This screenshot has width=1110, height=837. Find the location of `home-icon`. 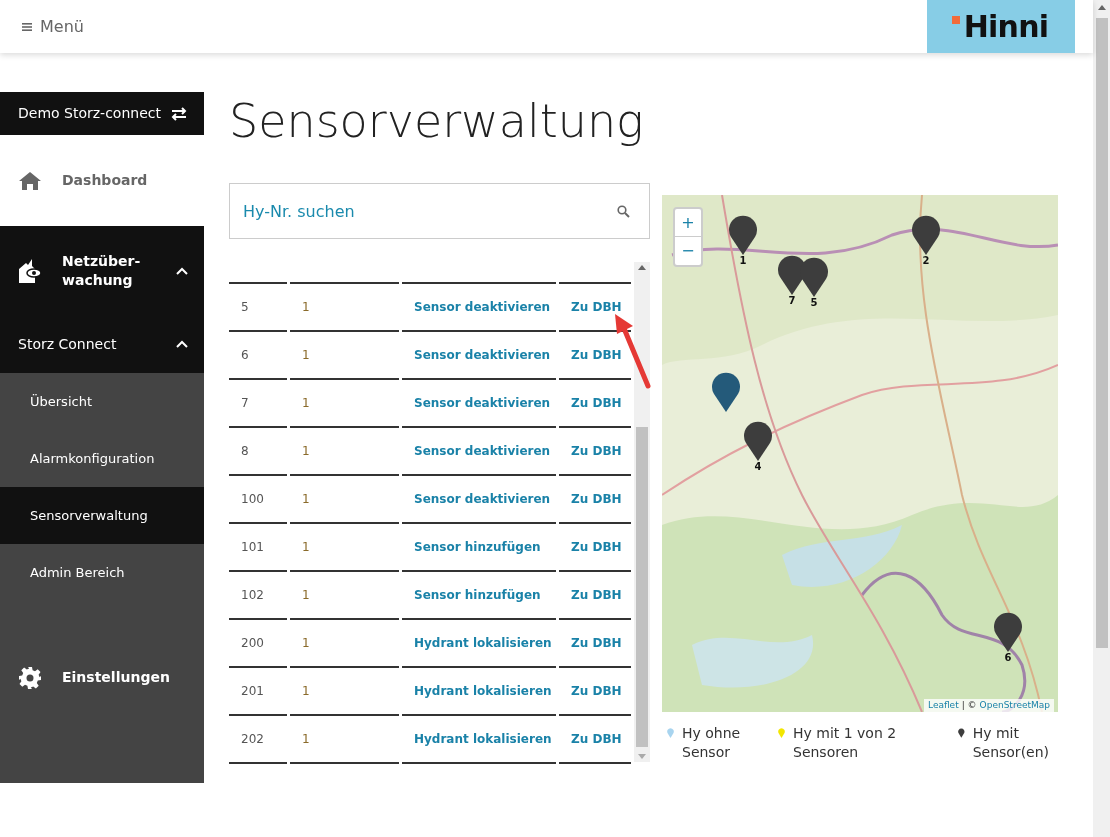

home-icon is located at coordinates (30, 180).